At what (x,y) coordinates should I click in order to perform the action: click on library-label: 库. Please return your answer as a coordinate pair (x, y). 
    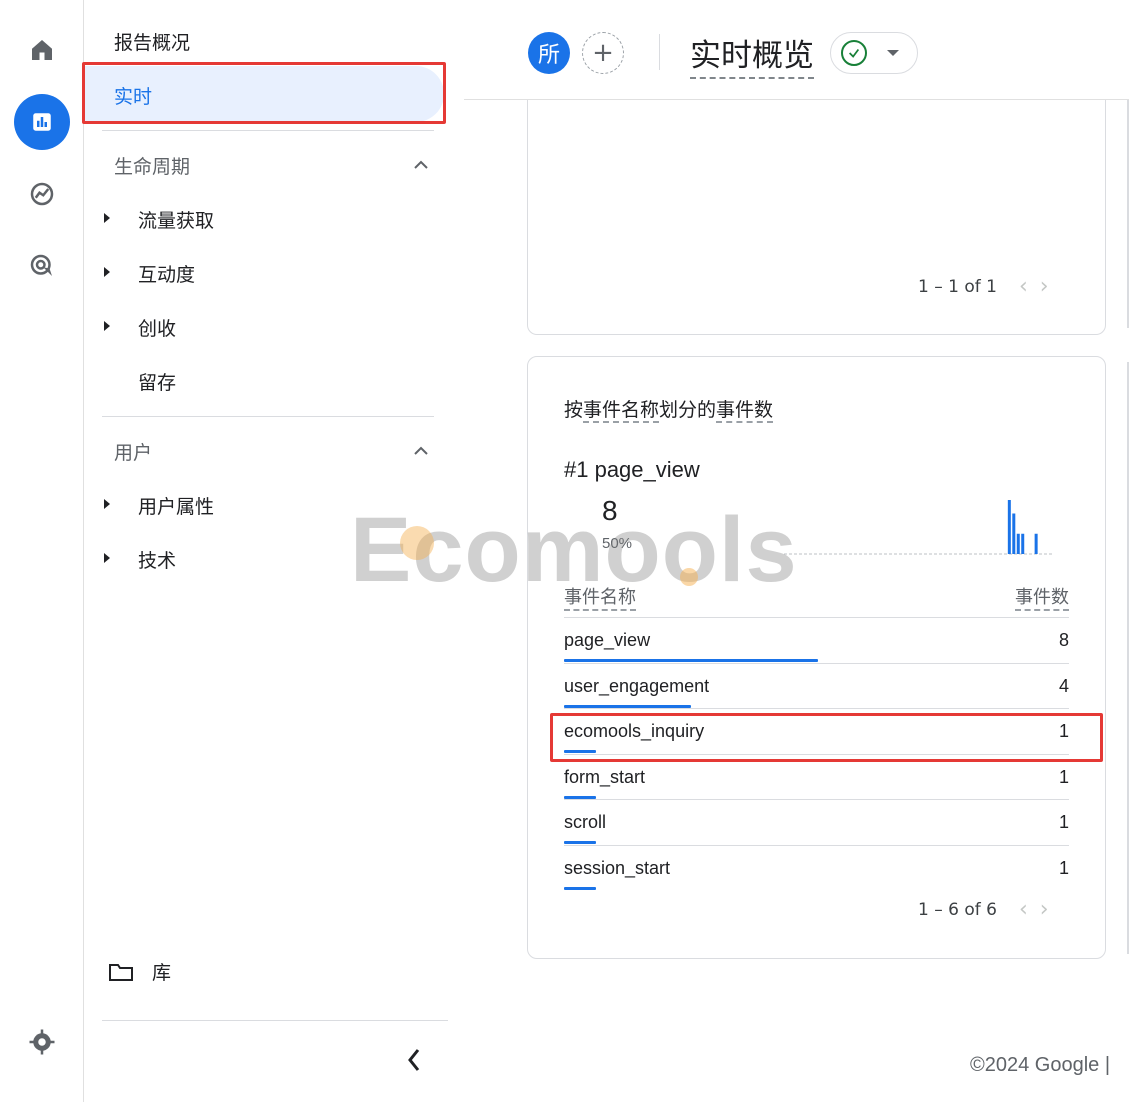
    Looking at the image, I should click on (162, 973).